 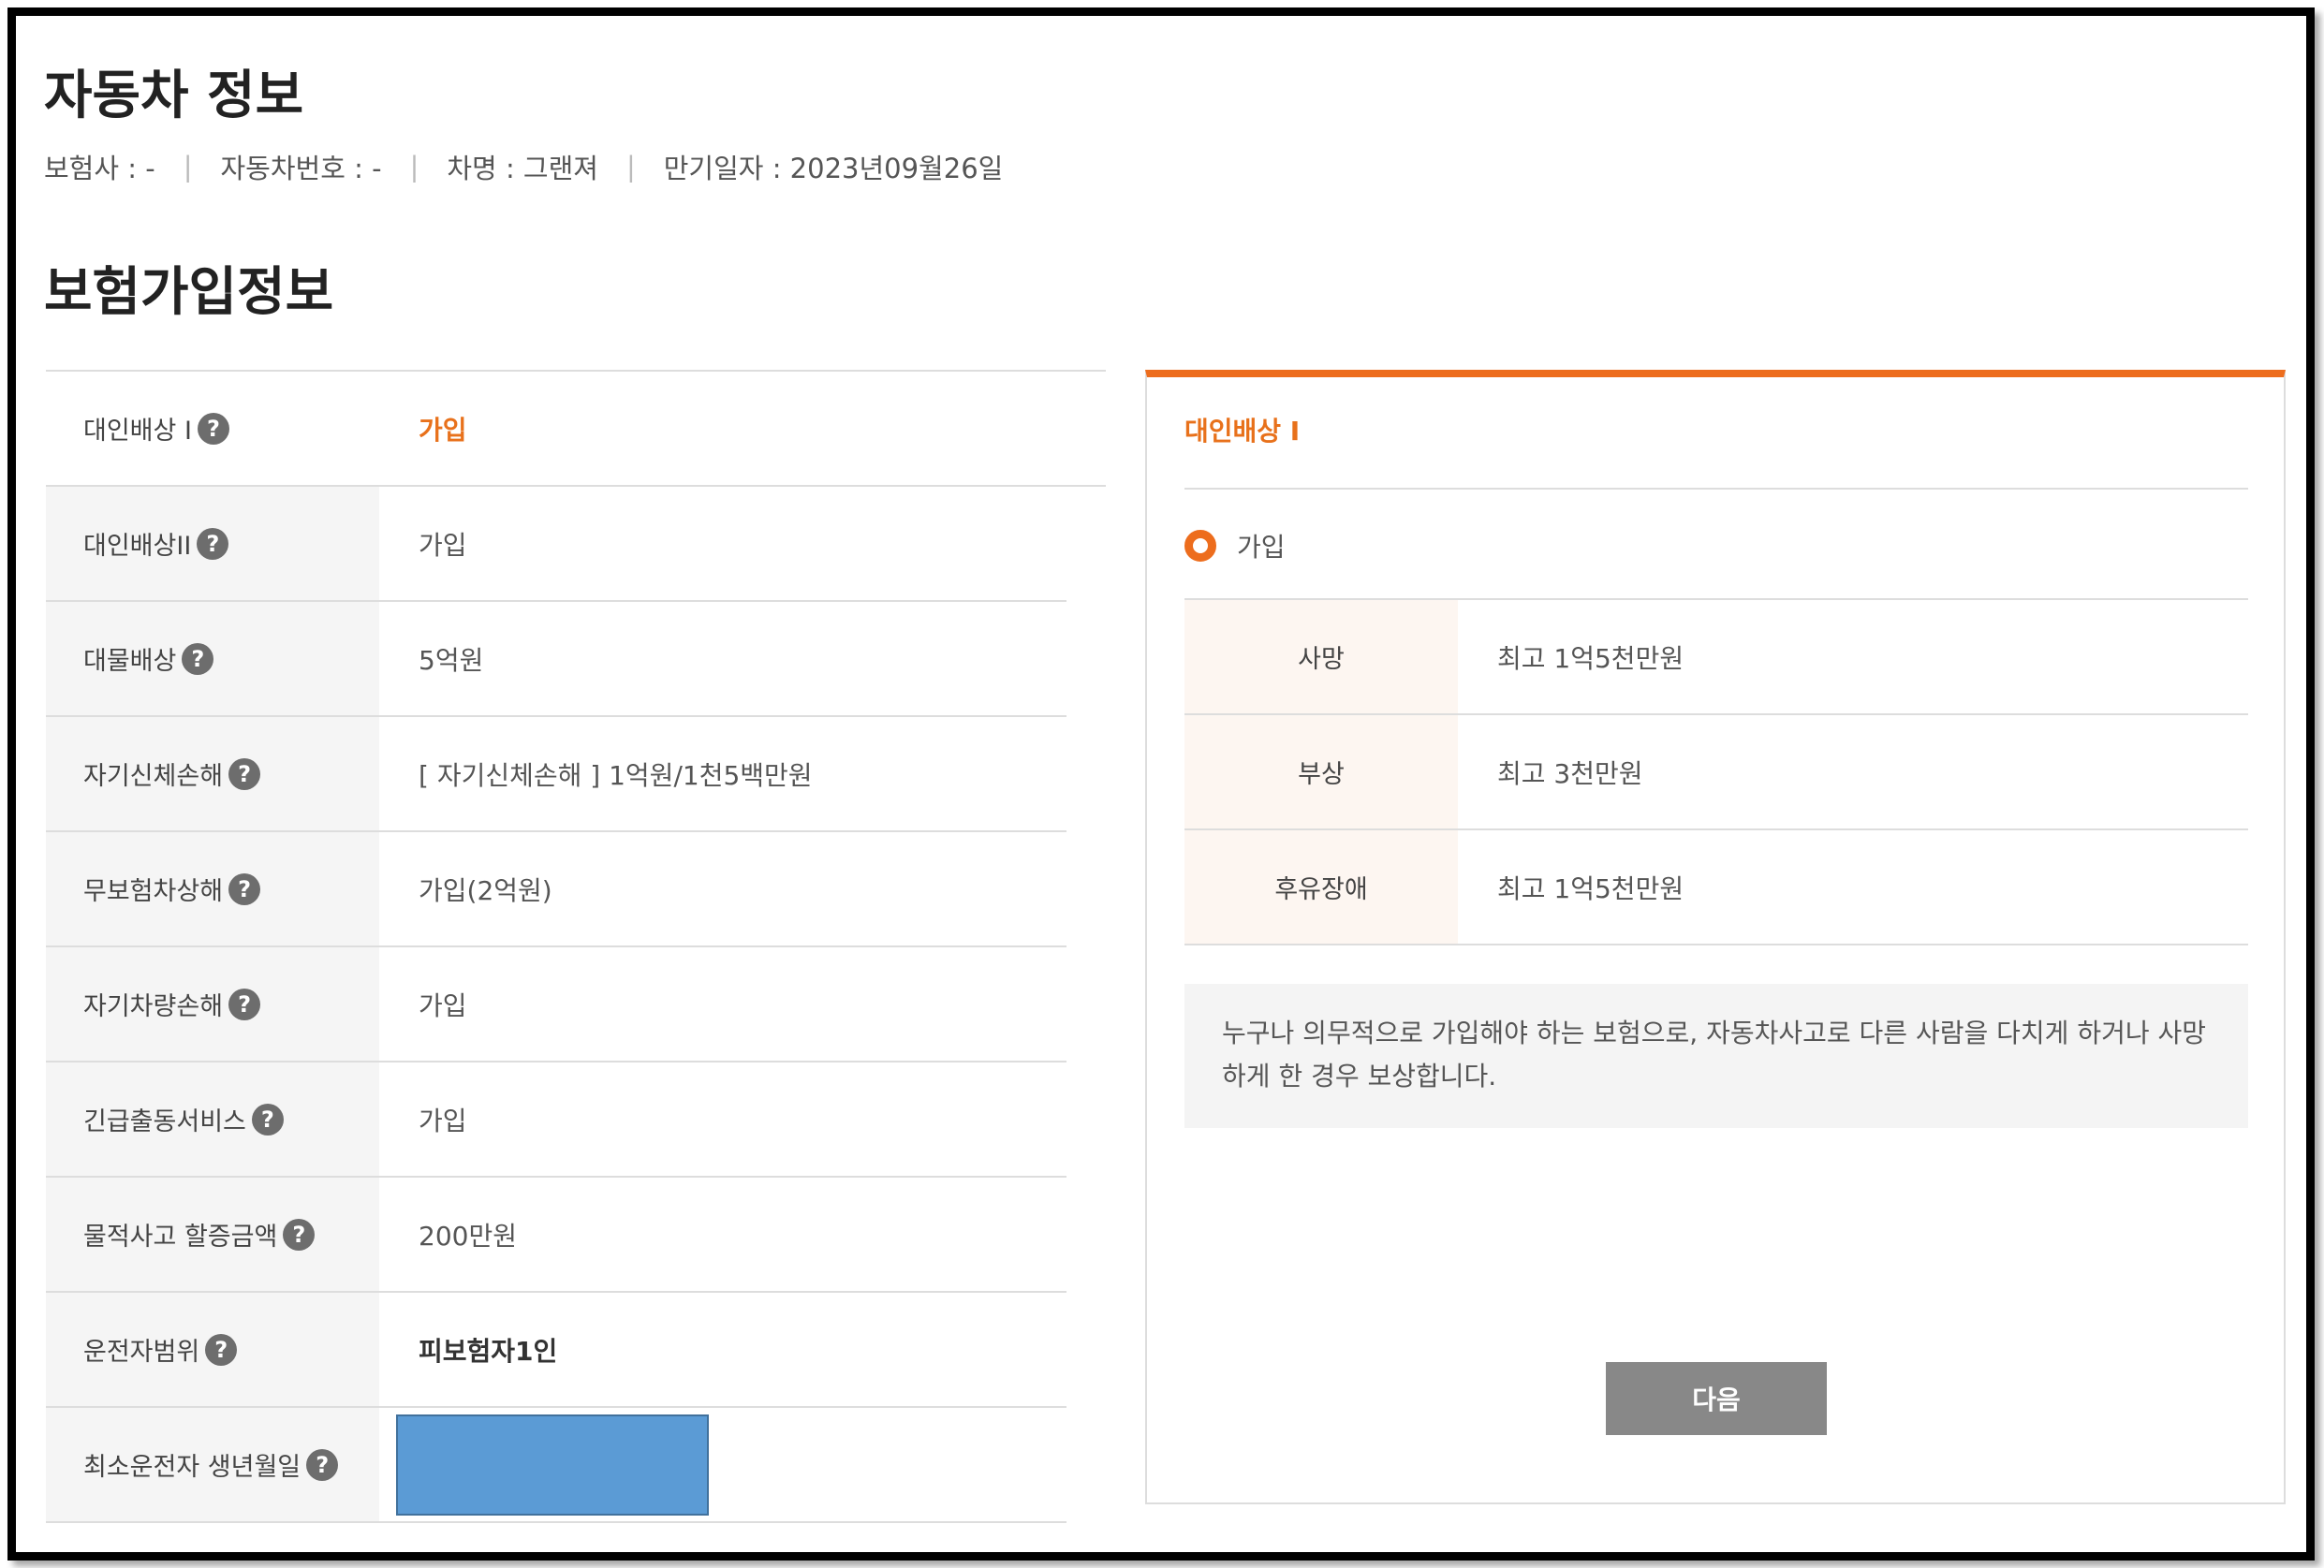 What do you see at coordinates (189, 293) in the screenshot?
I see `insurance-info-title: 보험가입정보` at bounding box center [189, 293].